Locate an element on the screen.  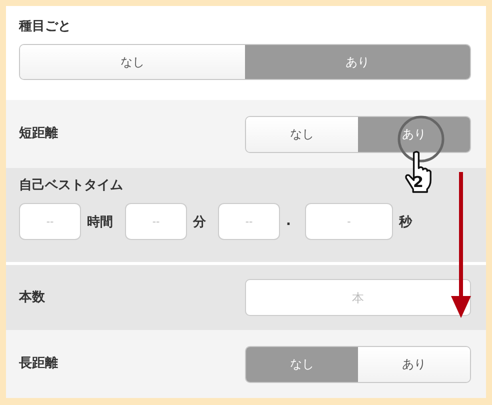
count-input: 本 is located at coordinates (358, 297).